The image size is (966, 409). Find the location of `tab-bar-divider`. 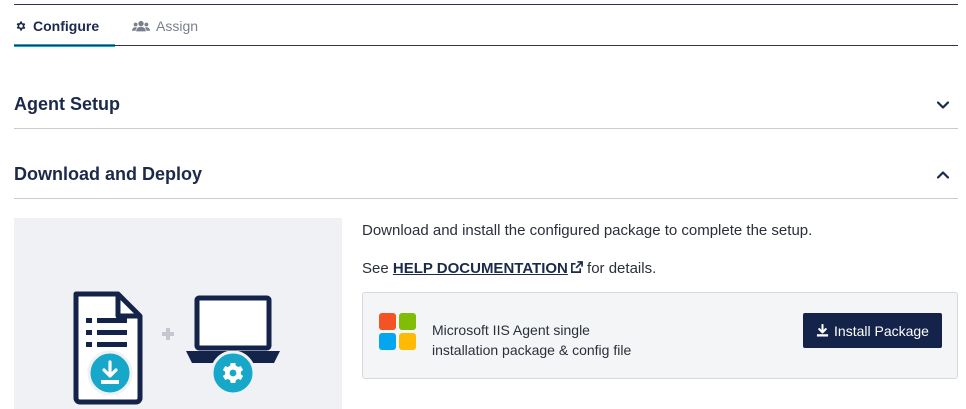

tab-bar-divider is located at coordinates (486, 45).